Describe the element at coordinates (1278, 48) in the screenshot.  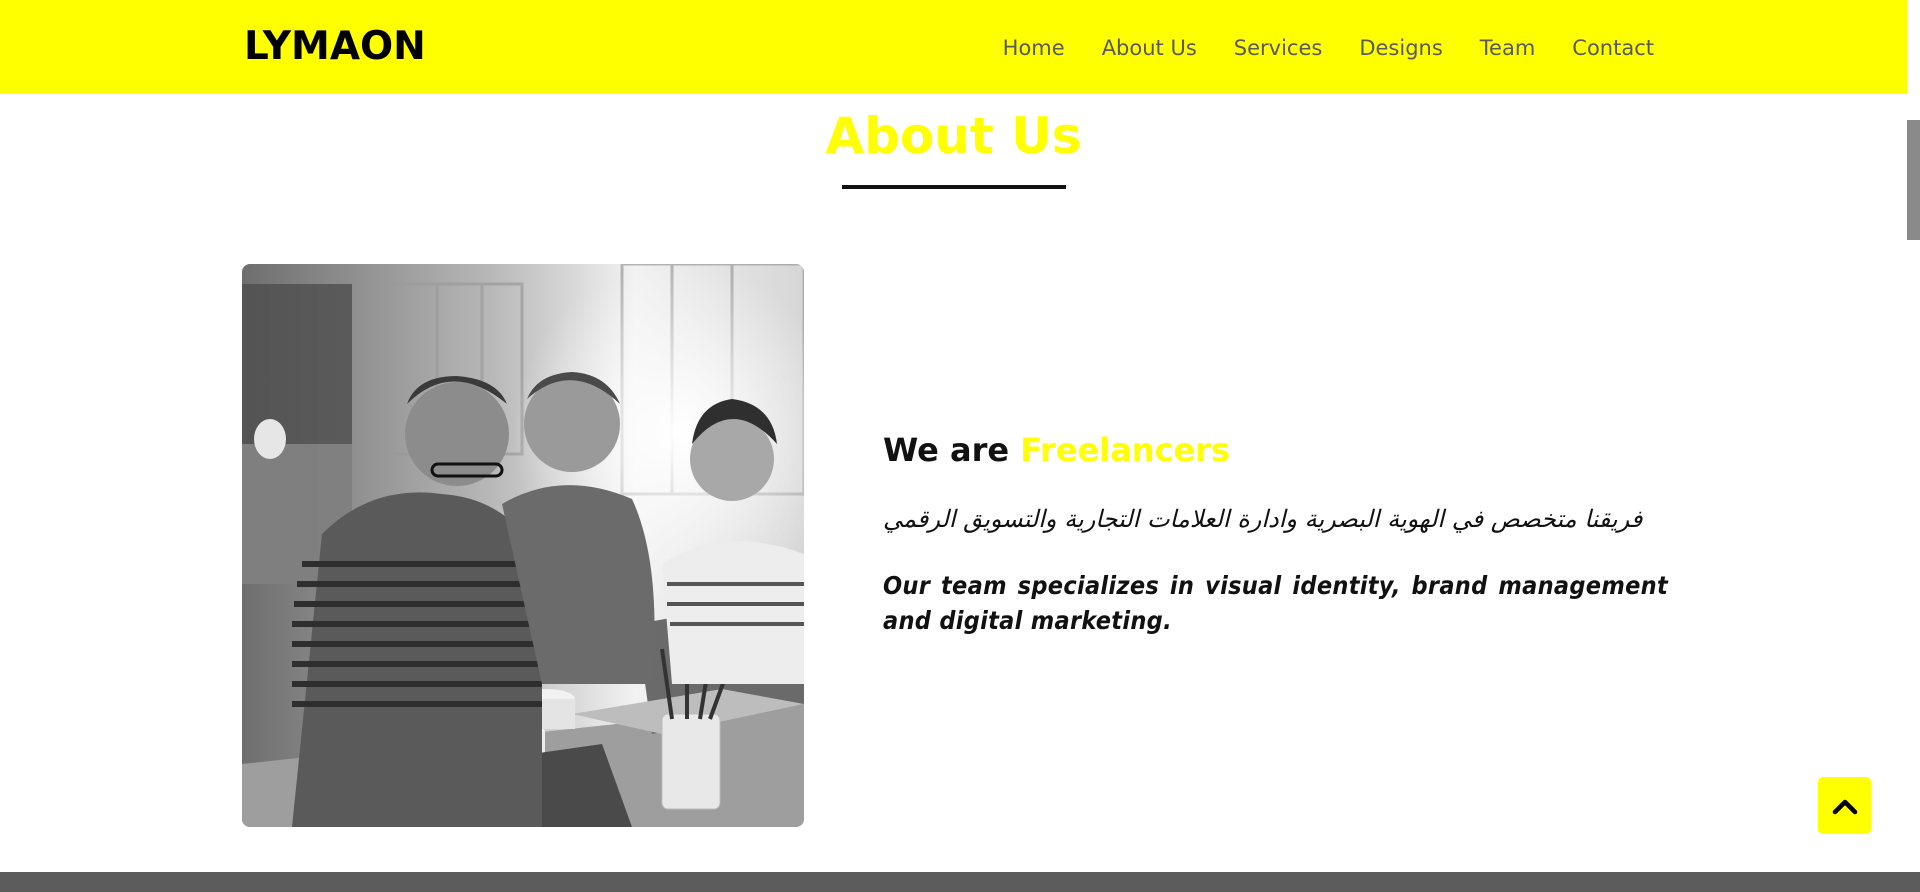
I see `nav-link-services: Services` at that location.